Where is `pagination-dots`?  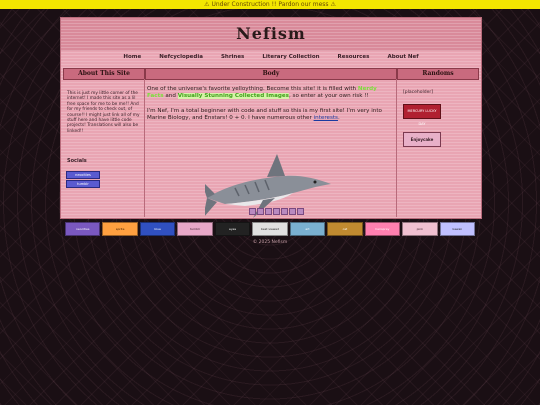 pagination-dots is located at coordinates (276, 211).